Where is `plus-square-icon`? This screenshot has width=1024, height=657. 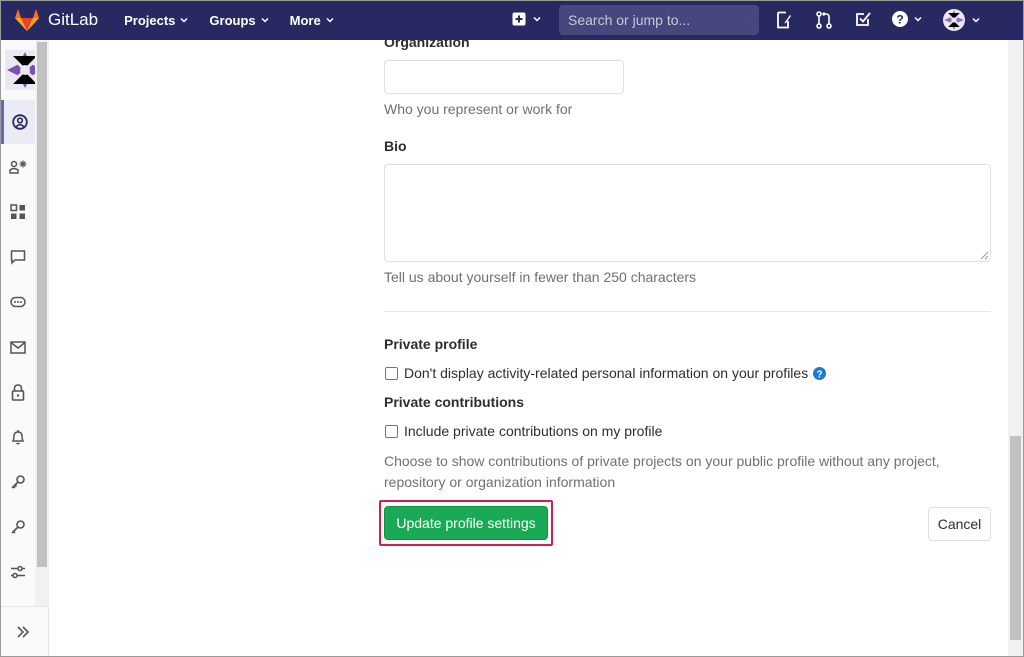 plus-square-icon is located at coordinates (519, 19).